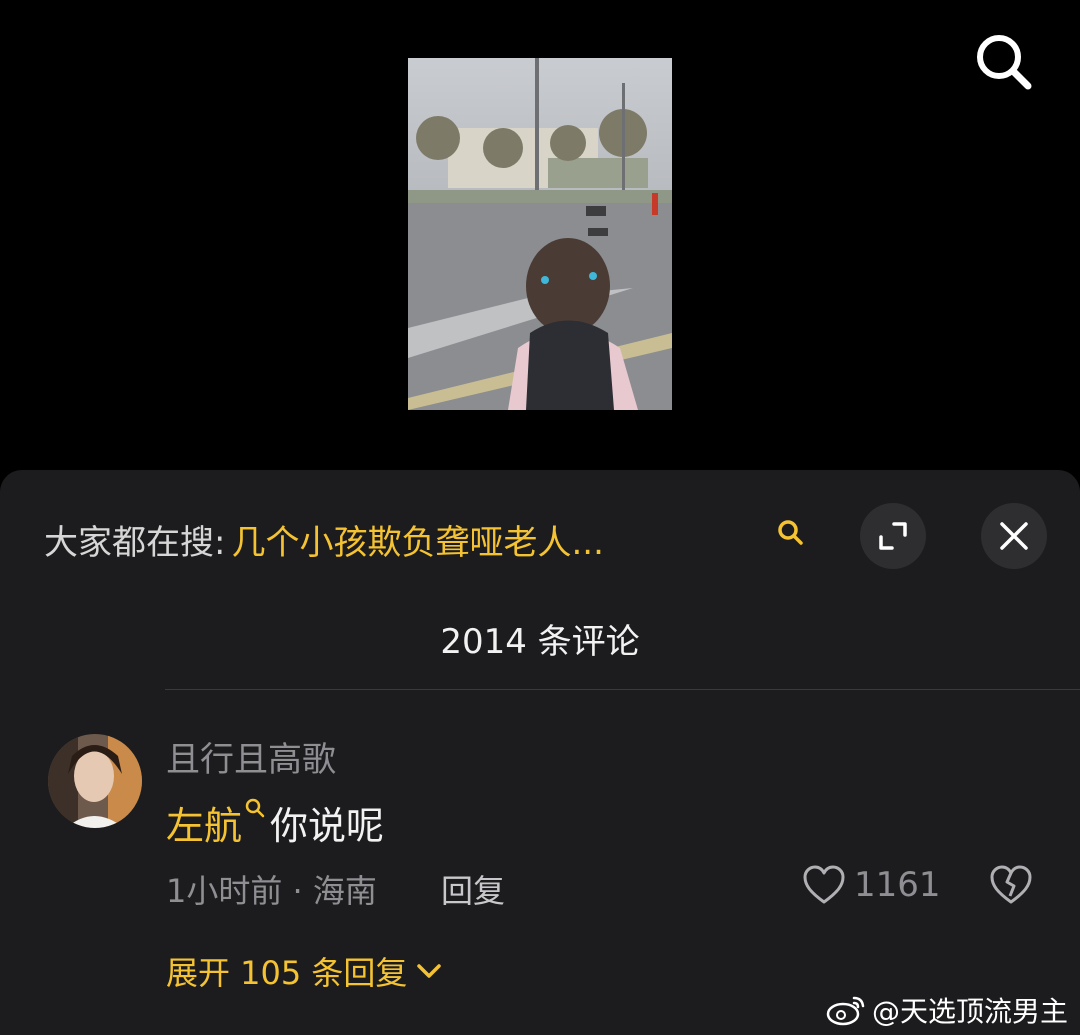  Describe the element at coordinates (271, 891) in the screenshot. I see `comment-meta: 1小时前 · 海南` at that location.